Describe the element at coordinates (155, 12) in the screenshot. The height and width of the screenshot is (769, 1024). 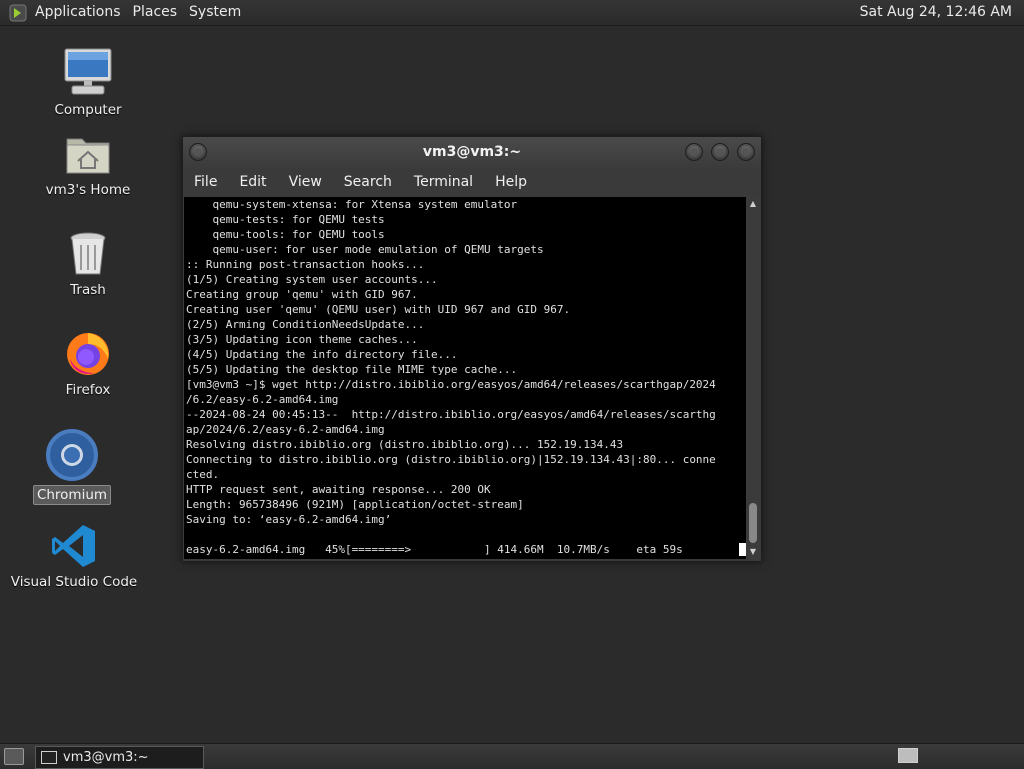
I see `places-menu: Places` at that location.